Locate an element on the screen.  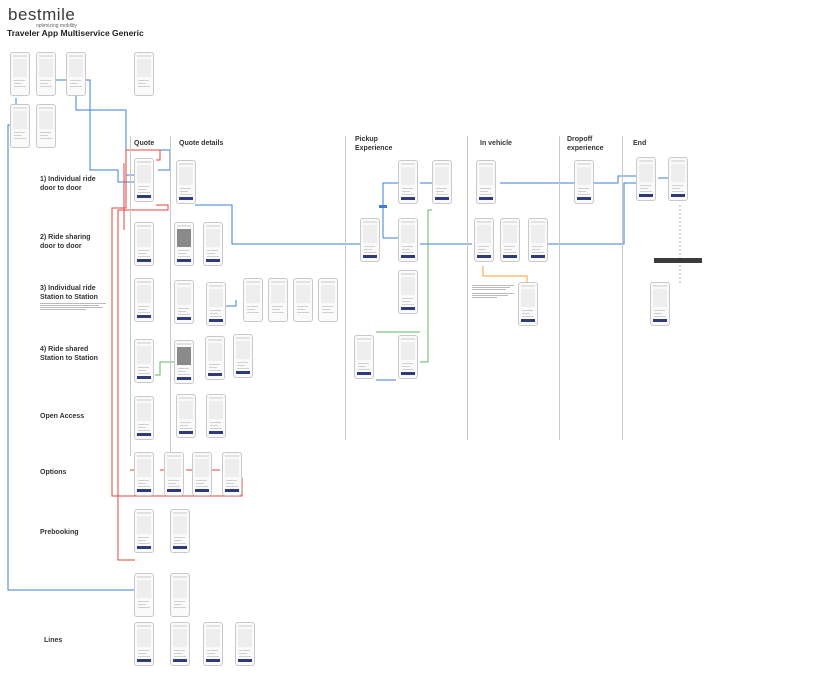
separator-end is located at coordinates (622, 288).